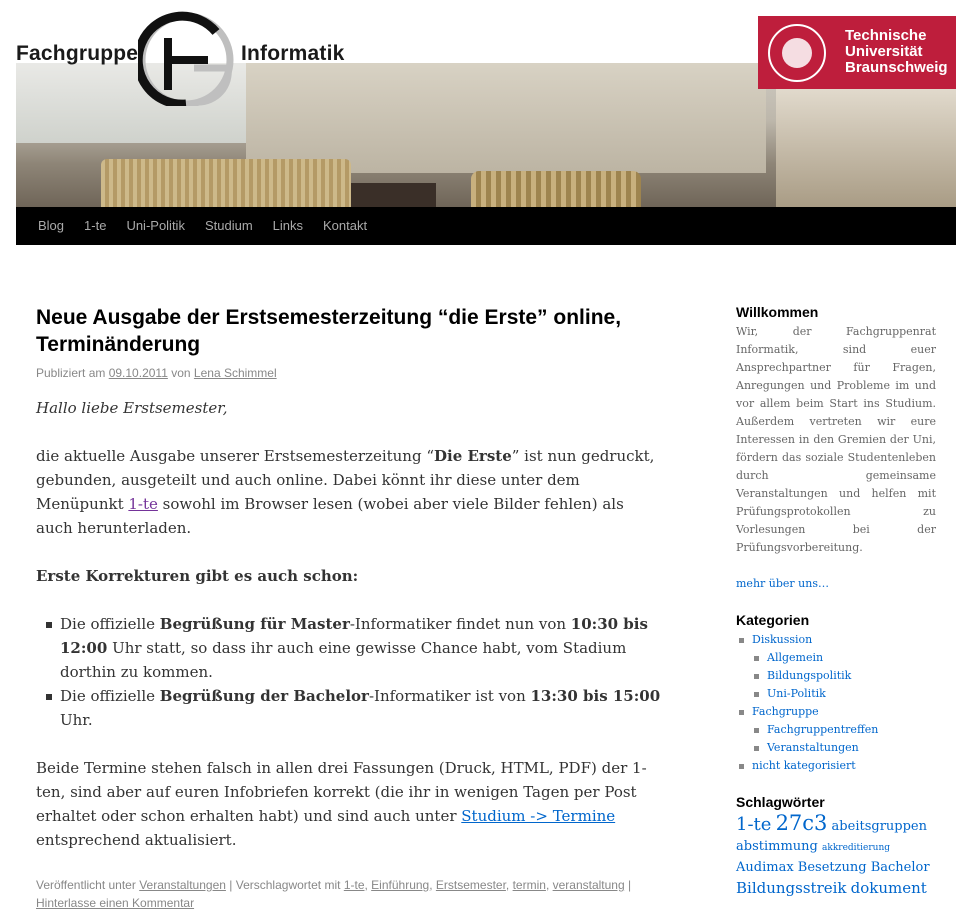 This screenshot has height=912, width=969. I want to click on category-item: Allgemein, so click(836, 658).